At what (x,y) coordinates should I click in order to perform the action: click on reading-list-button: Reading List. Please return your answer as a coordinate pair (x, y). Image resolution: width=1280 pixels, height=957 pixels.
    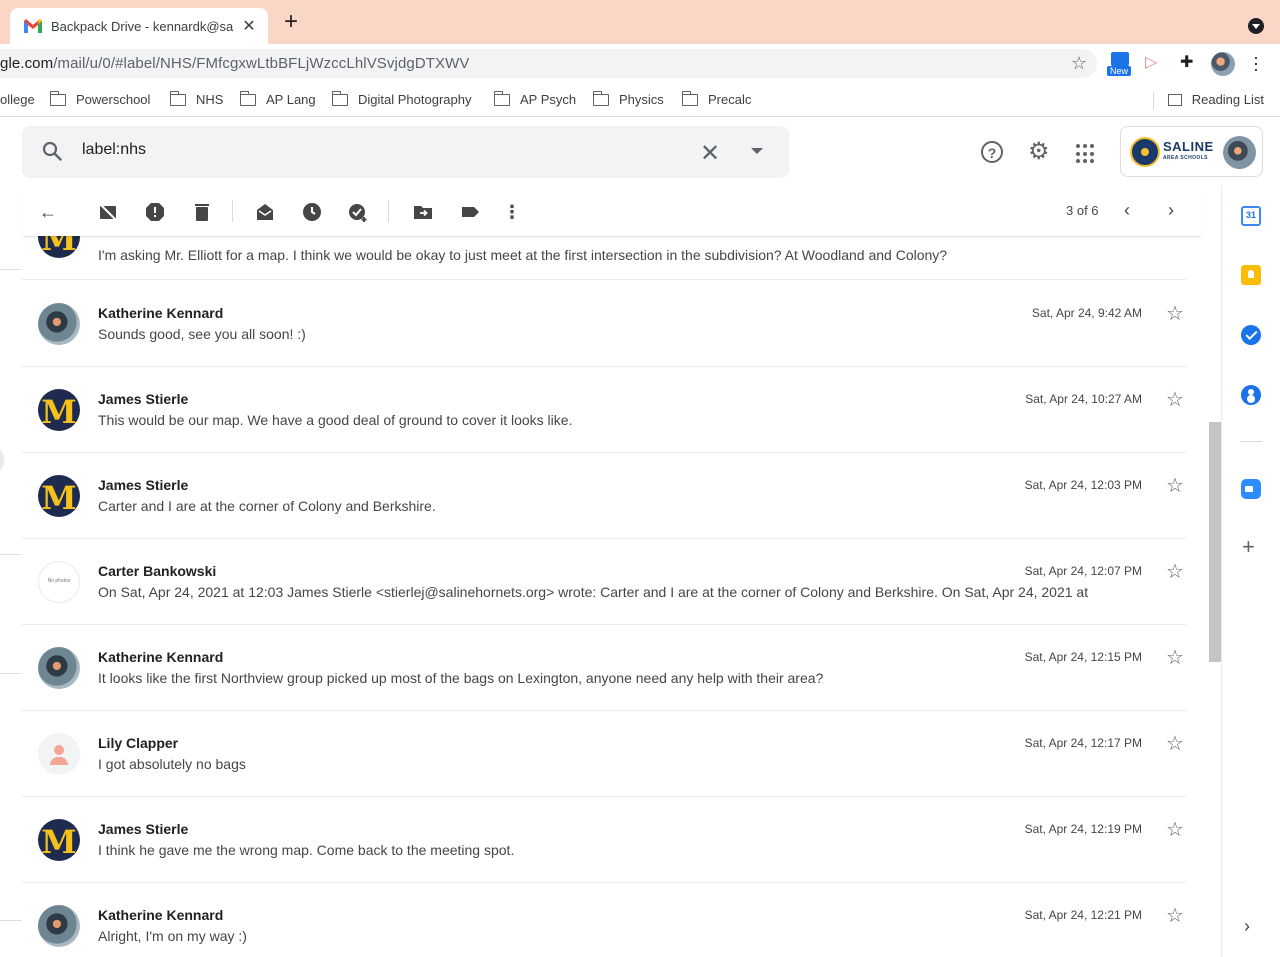
    Looking at the image, I should click on (1215, 99).